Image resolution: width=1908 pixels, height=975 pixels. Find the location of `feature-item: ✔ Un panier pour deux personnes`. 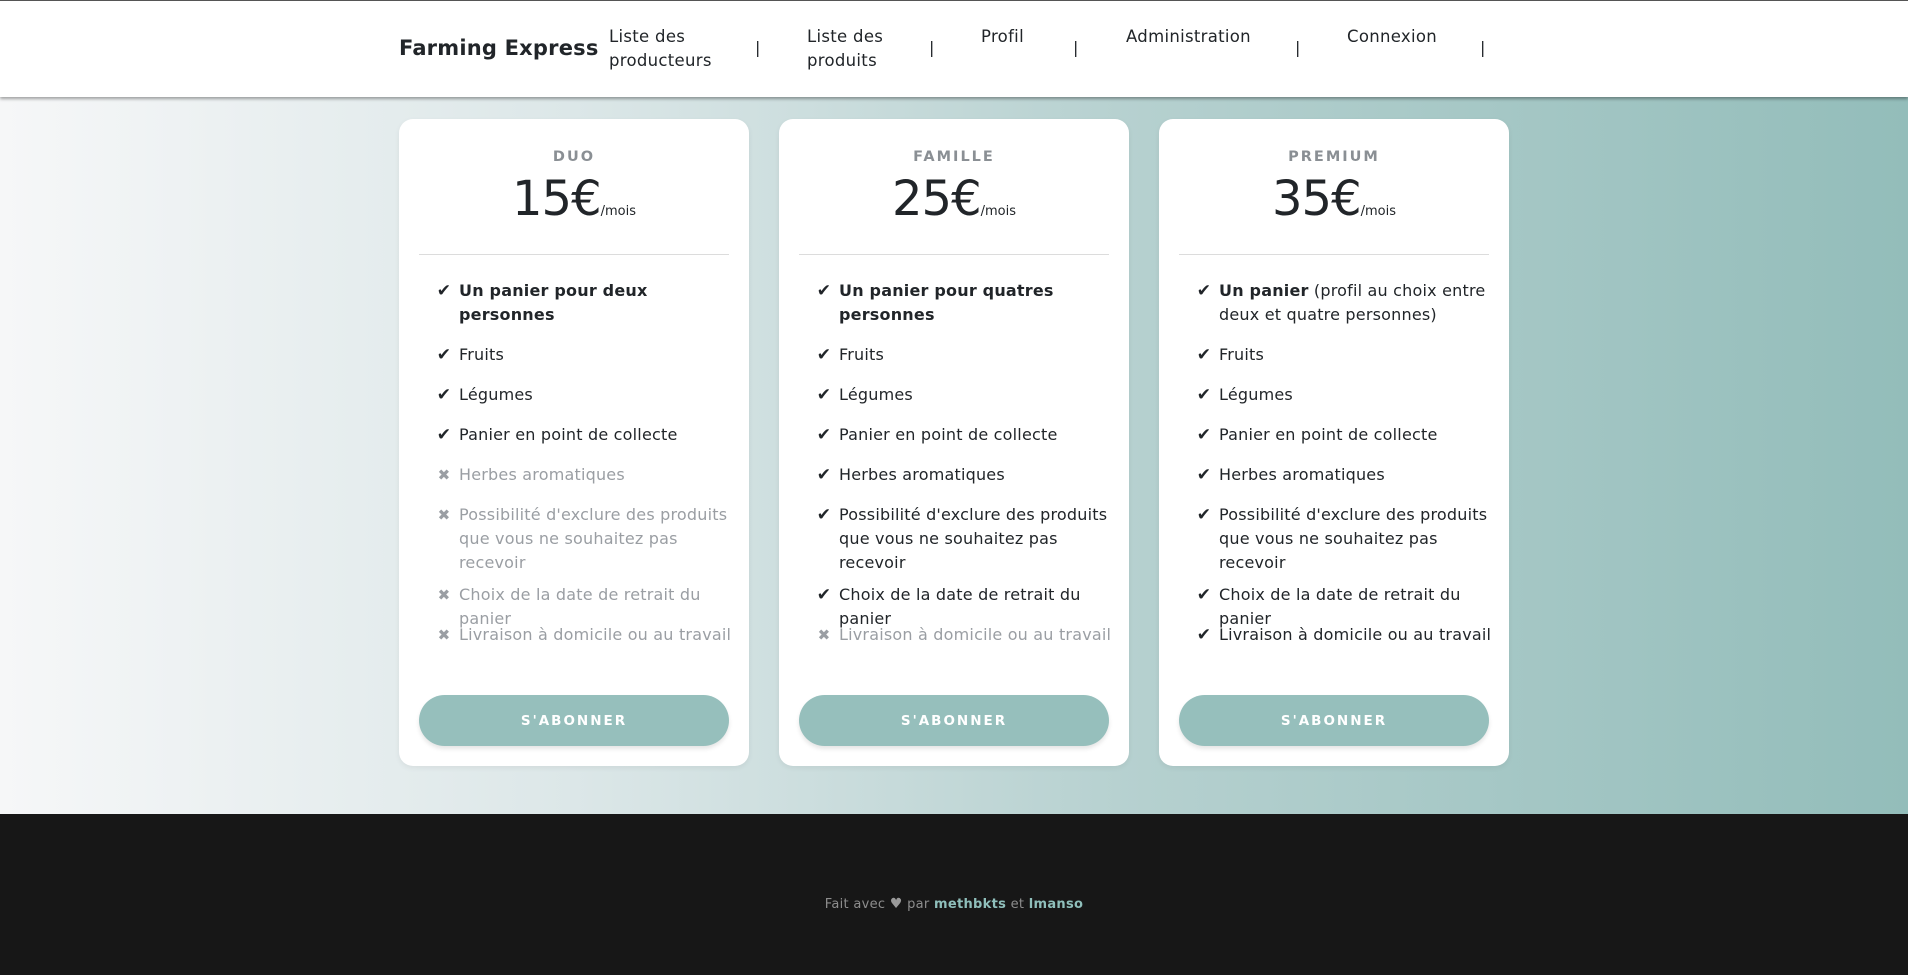

feature-item: ✔ Un panier pour deux personnes is located at coordinates (585, 303).